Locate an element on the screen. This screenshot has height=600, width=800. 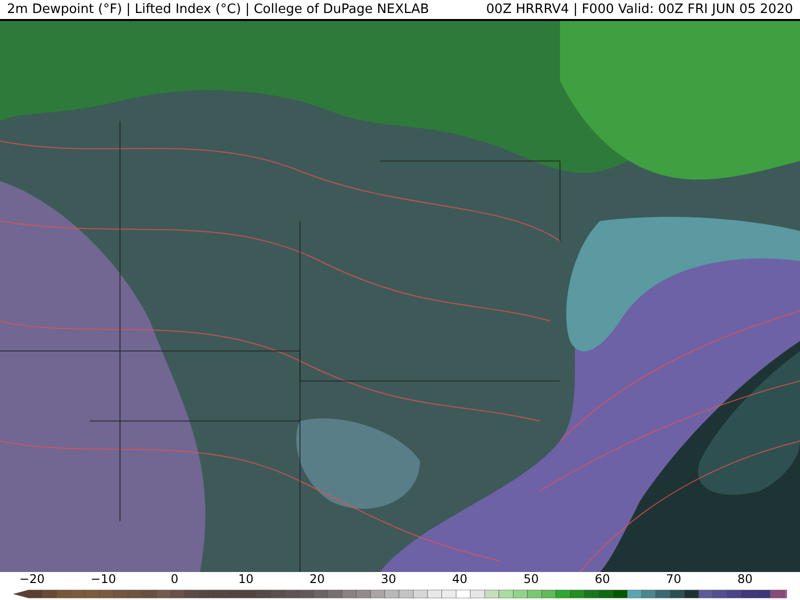
colorbar-tick-label: 0 is located at coordinates (174, 579).